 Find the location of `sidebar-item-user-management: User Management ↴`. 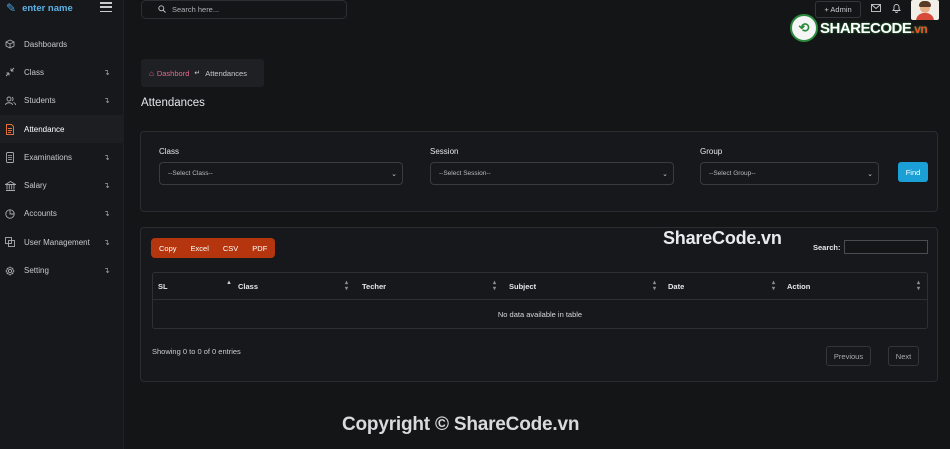

sidebar-item-user-management: User Management ↴ is located at coordinates (62, 242).